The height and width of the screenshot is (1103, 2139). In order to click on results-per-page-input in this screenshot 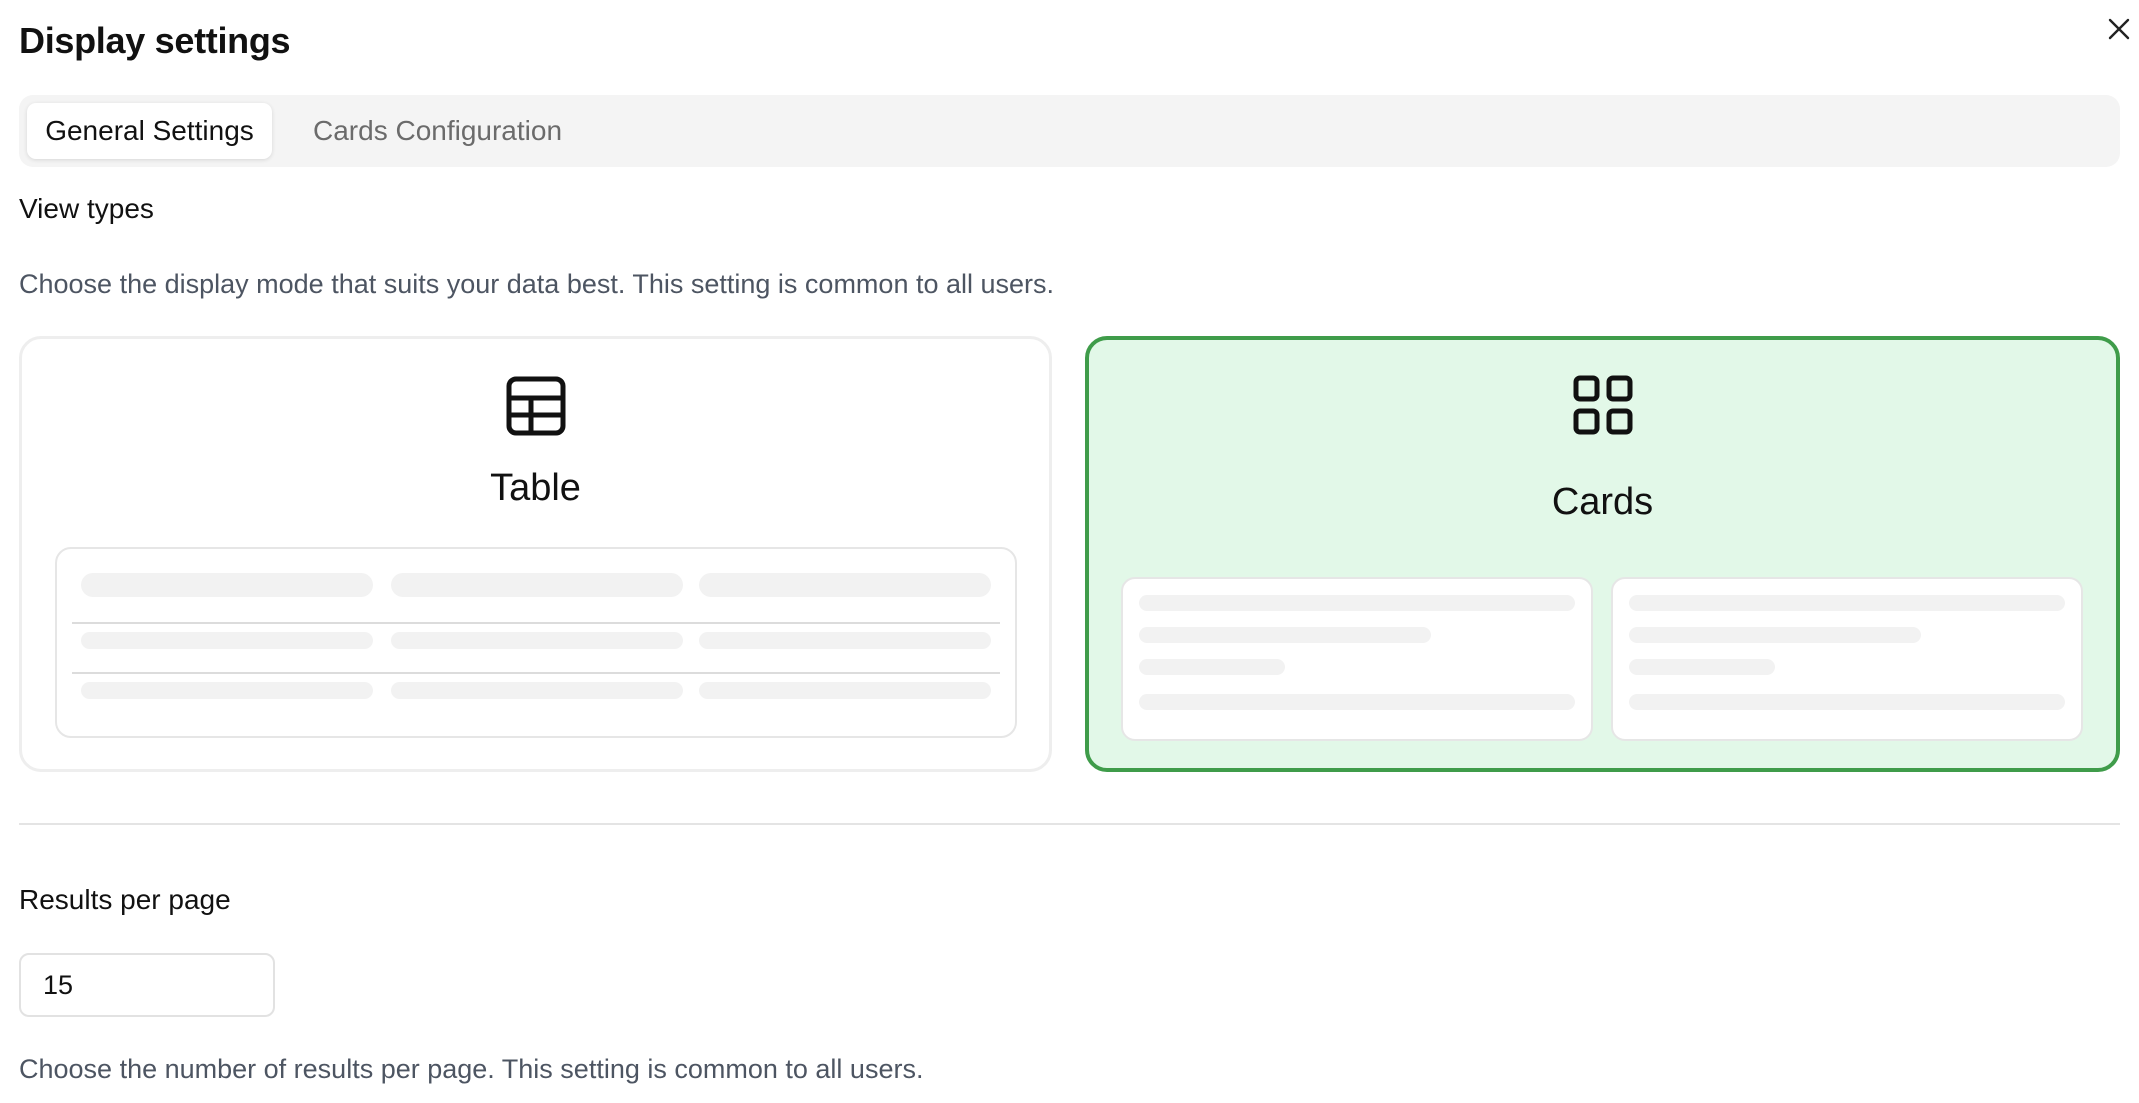, I will do `click(147, 985)`.